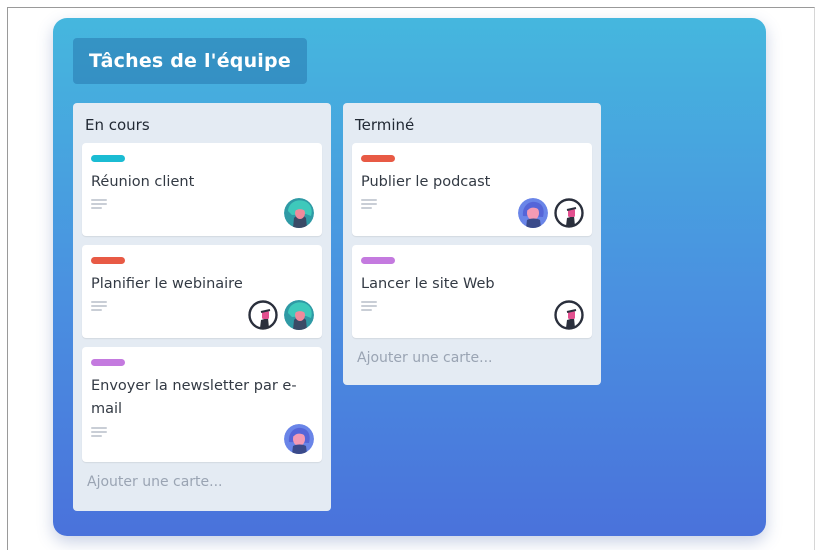 This screenshot has width=816, height=550. What do you see at coordinates (167, 284) in the screenshot?
I see `card-title: Planifier le webinaire` at bounding box center [167, 284].